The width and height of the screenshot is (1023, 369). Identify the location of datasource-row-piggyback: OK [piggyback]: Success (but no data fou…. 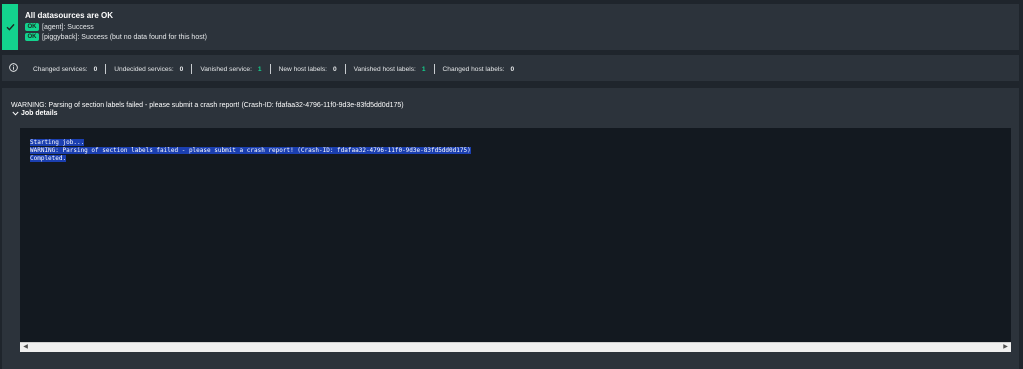
(116, 37).